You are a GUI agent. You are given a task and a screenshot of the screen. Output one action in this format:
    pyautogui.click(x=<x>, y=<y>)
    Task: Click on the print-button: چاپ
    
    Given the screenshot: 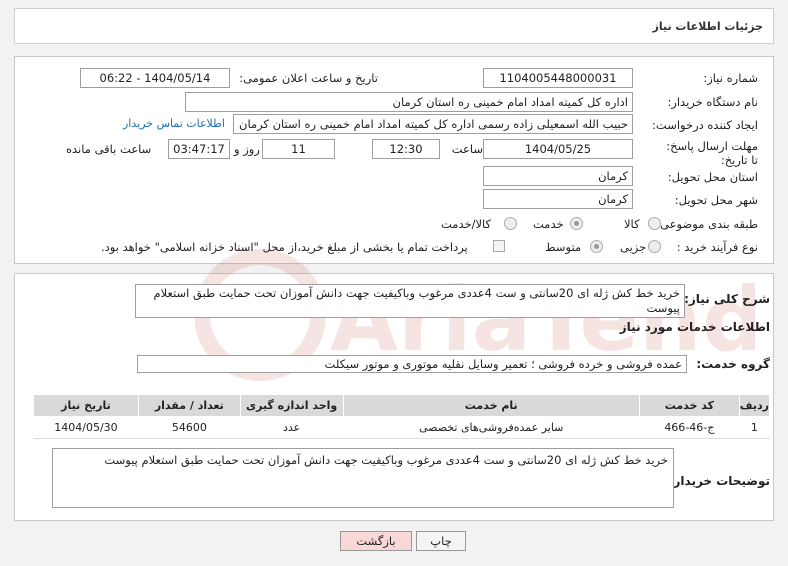 What is the action you would take?
    pyautogui.click(x=441, y=541)
    